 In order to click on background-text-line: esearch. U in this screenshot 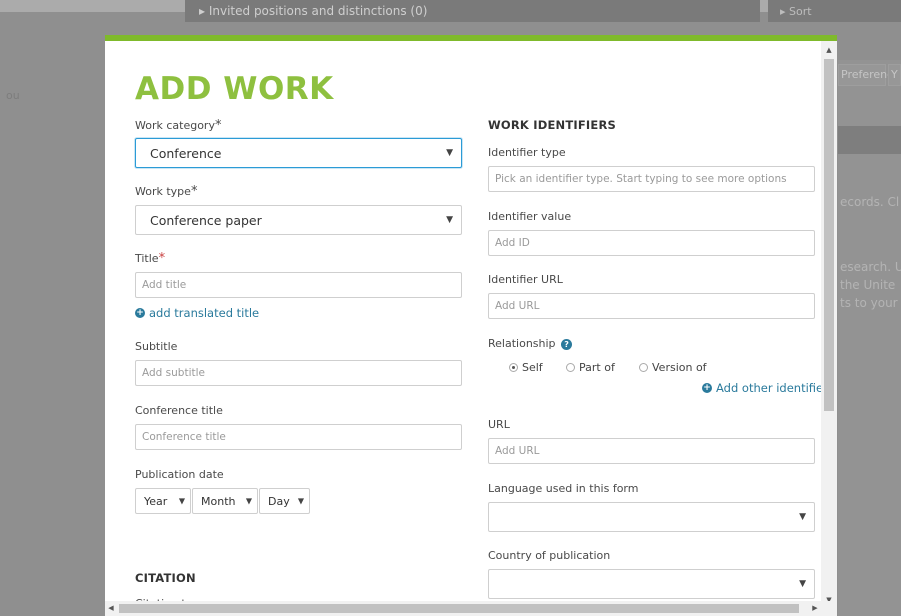, I will do `click(870, 267)`.